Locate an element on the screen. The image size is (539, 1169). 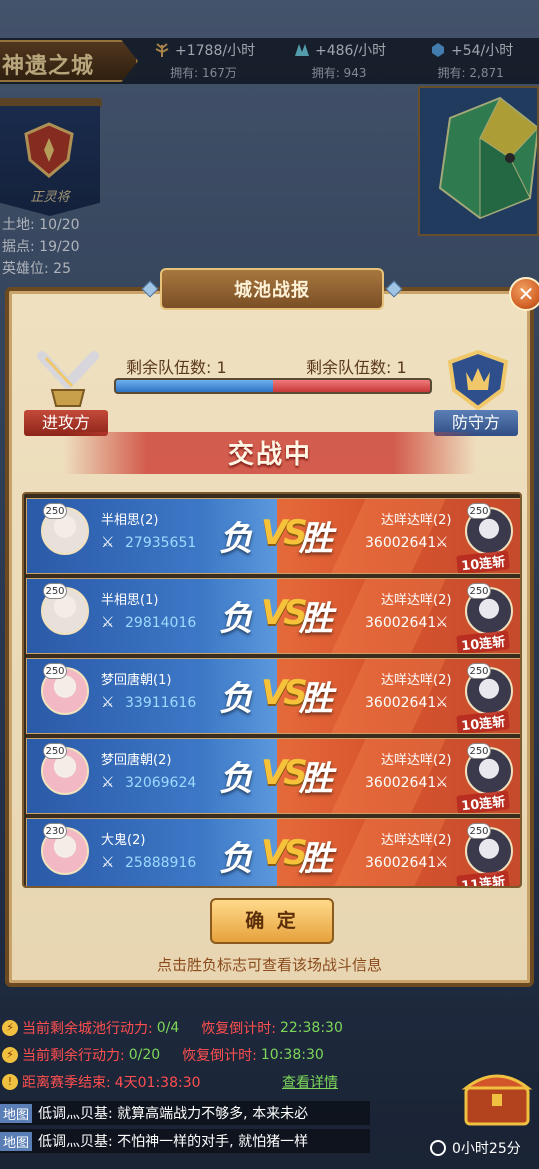
chat-message: 地图 低调灬贝基: 就算高端战力不够多, 本来未必 is located at coordinates (185, 1113).